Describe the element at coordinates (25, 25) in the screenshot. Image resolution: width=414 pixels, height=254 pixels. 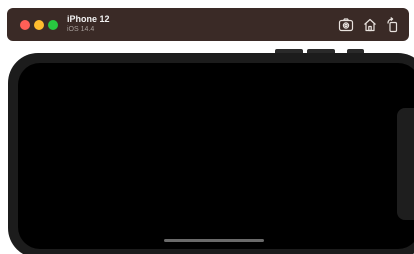
I see `close-window-button` at that location.